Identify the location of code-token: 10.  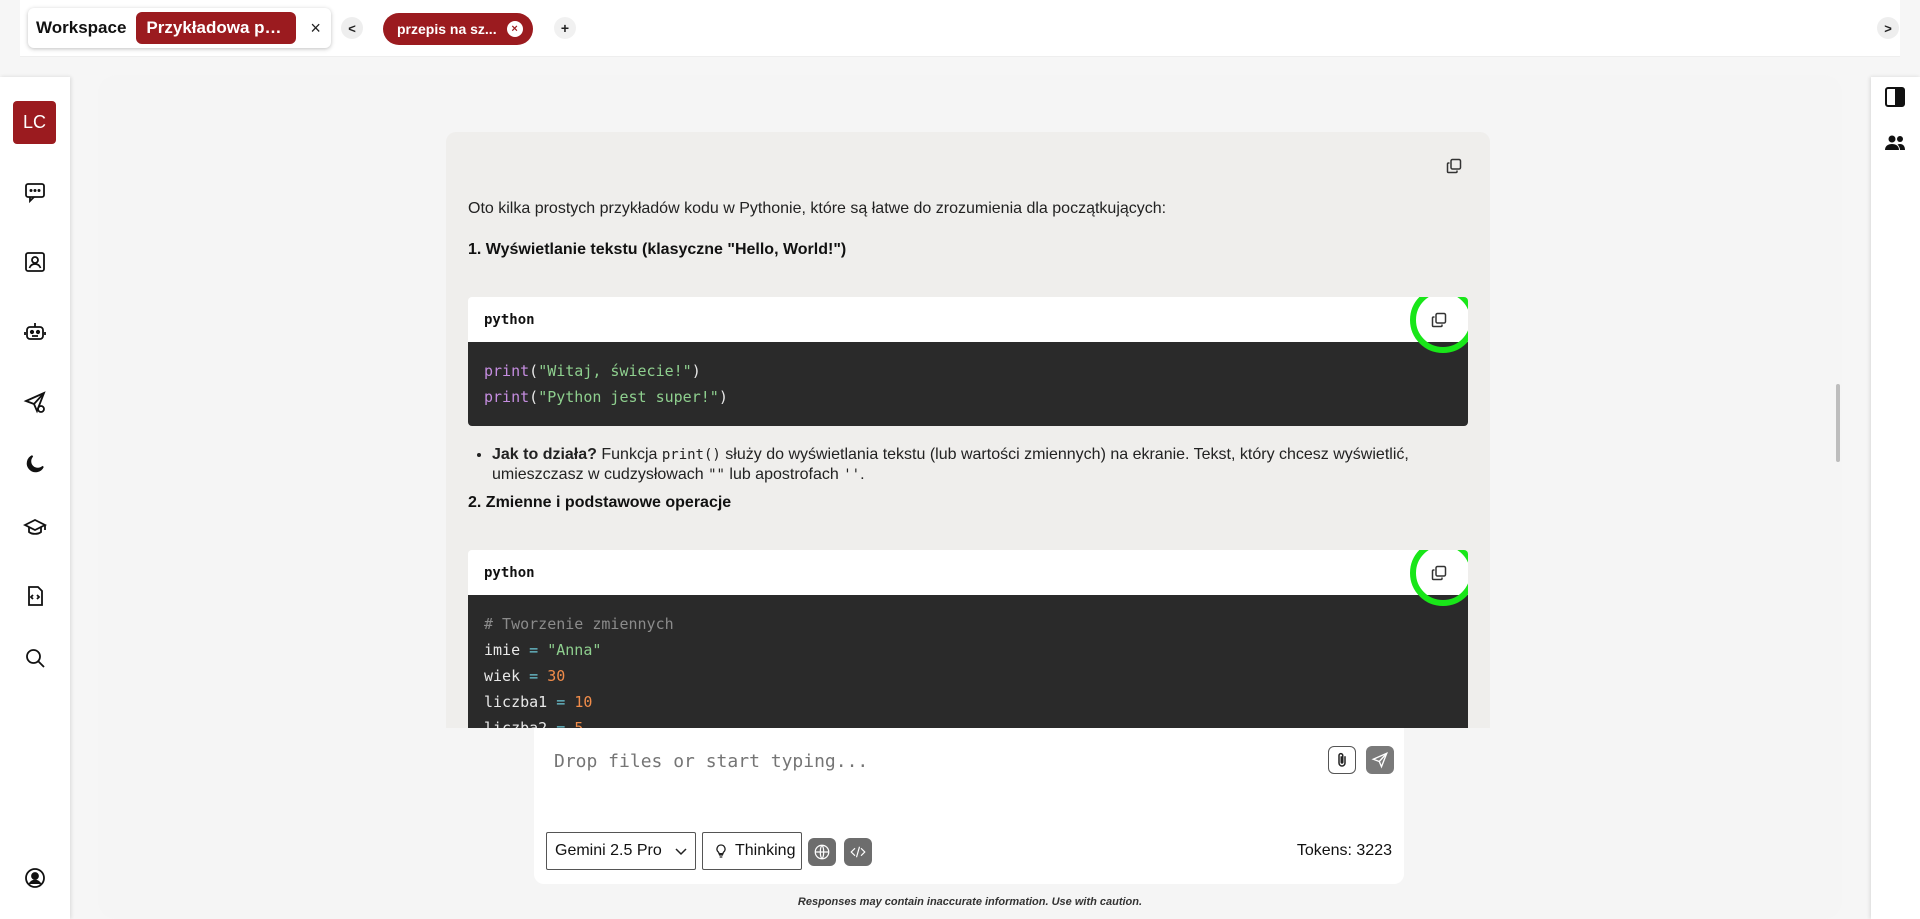
(583, 702).